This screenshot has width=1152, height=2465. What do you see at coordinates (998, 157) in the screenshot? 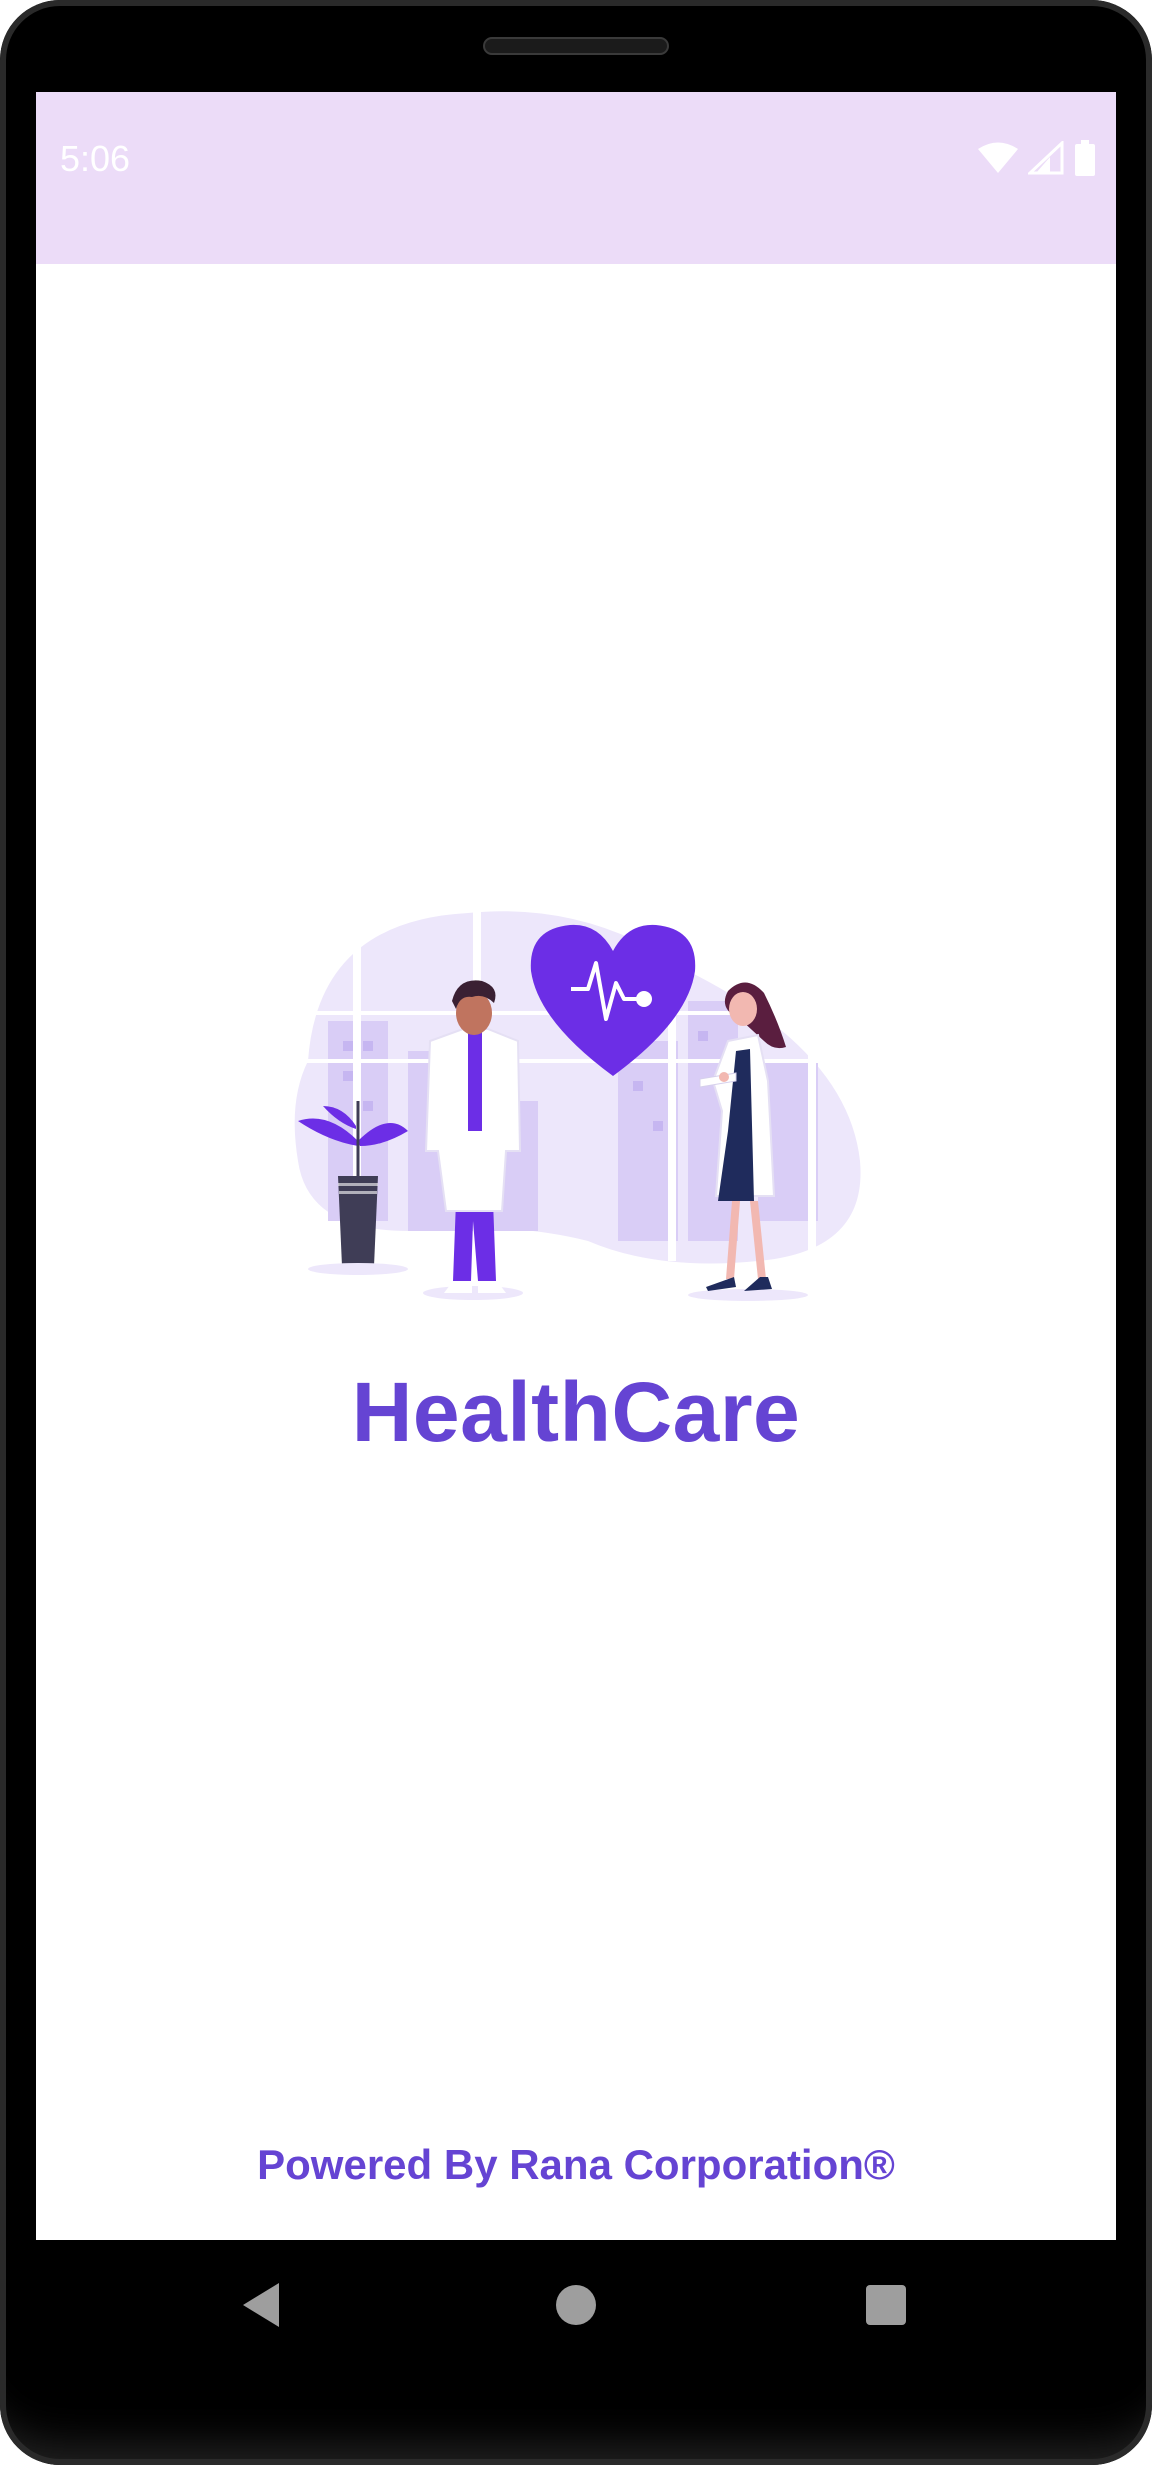
I see `wifi-icon` at bounding box center [998, 157].